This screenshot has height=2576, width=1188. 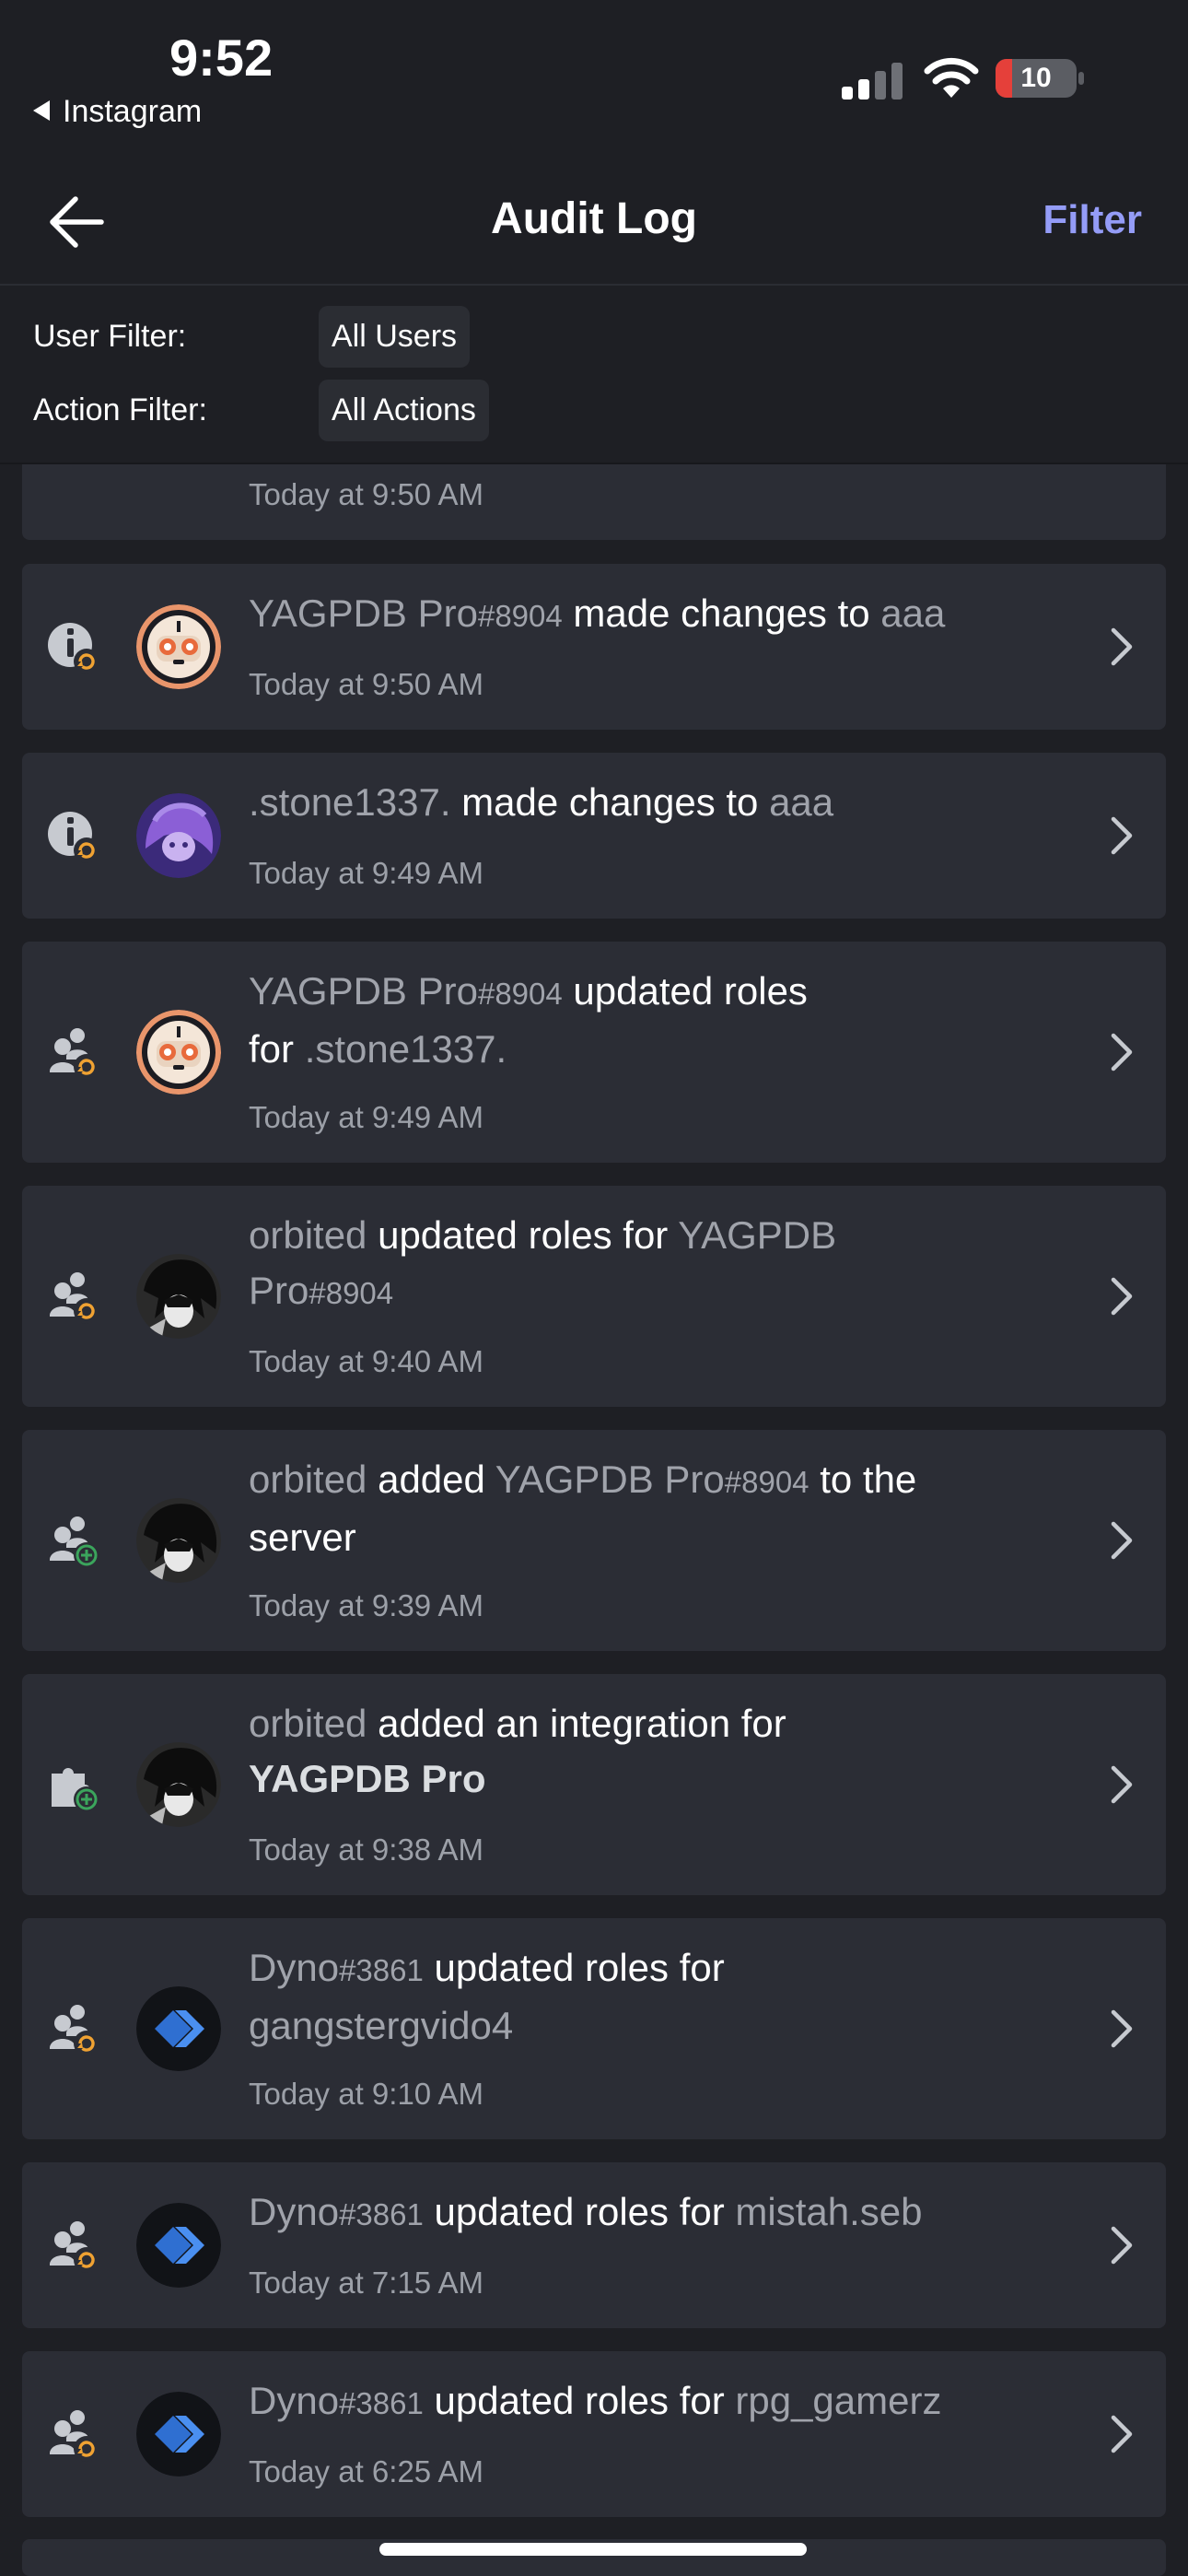 I want to click on entry-description: Dyno#3861 updated roles for mistah.seb, so click(x=663, y=2213).